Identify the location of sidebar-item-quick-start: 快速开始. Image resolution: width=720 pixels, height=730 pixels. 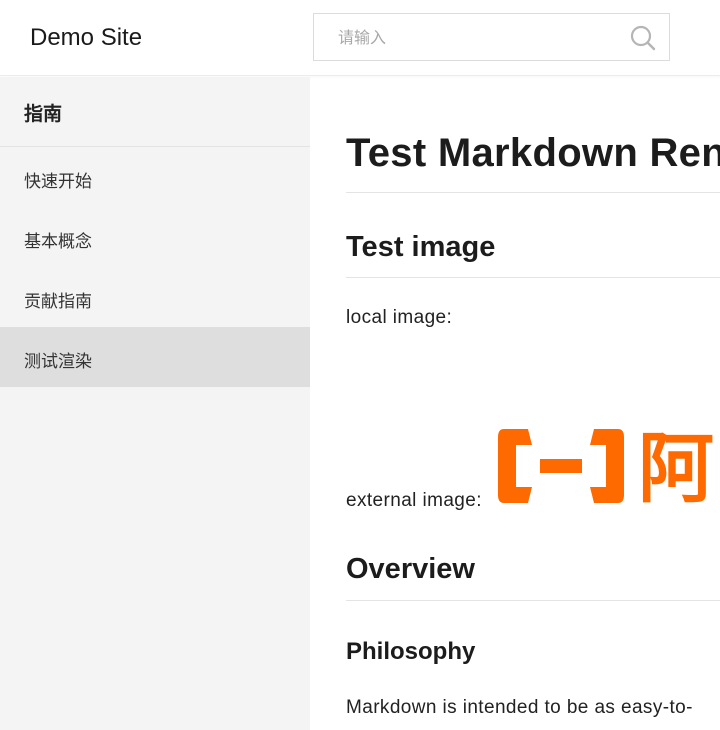
(155, 177).